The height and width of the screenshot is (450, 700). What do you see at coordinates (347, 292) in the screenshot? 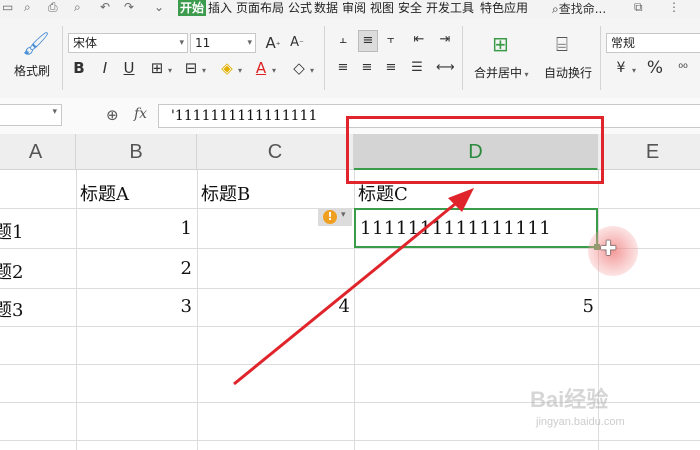
I see `annotation-arrow-line` at bounding box center [347, 292].